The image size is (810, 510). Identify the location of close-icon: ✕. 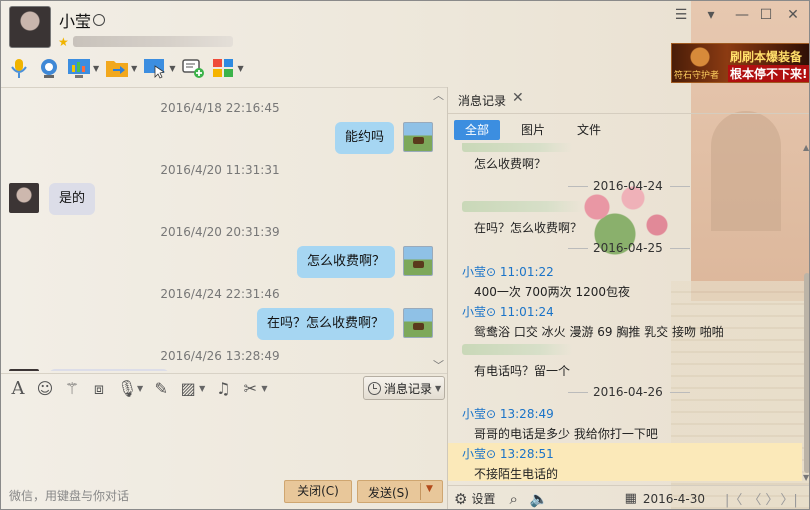
(518, 98).